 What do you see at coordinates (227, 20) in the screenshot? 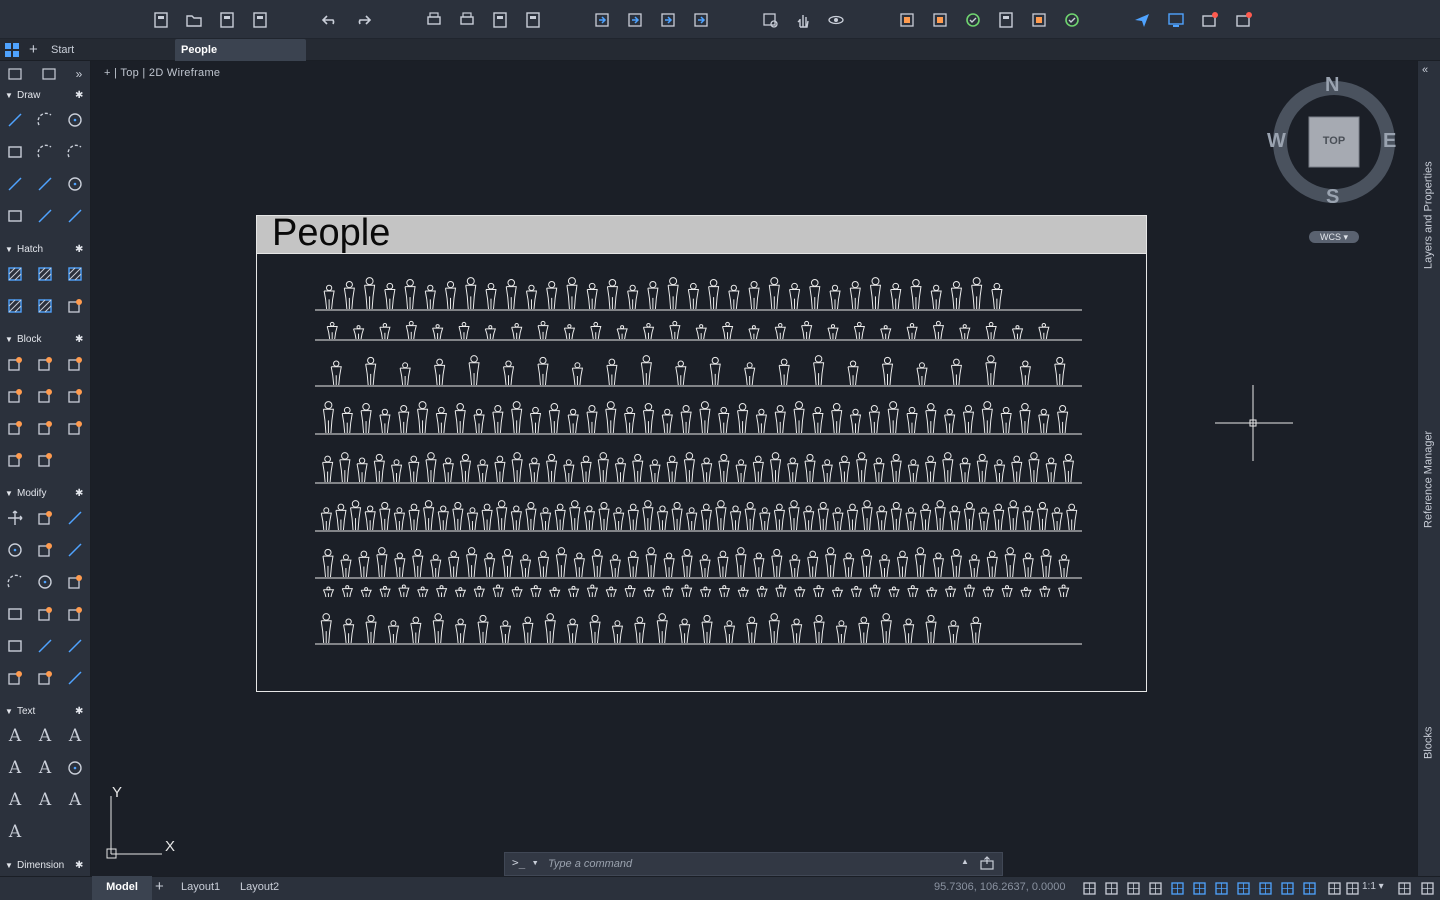
I see `save-icon` at bounding box center [227, 20].